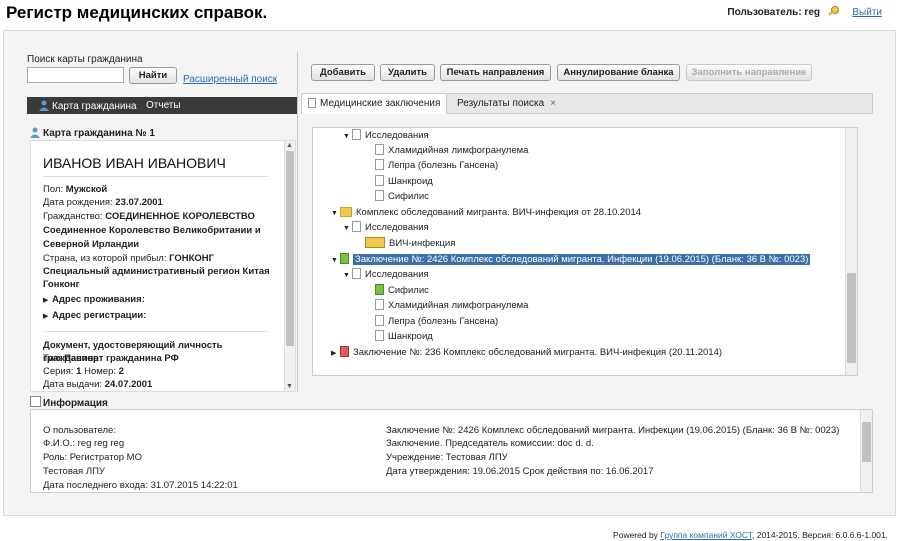 This screenshot has height=541, width=900. What do you see at coordinates (773, 12) in the screenshot?
I see `current-user: Пользователь: reg` at bounding box center [773, 12].